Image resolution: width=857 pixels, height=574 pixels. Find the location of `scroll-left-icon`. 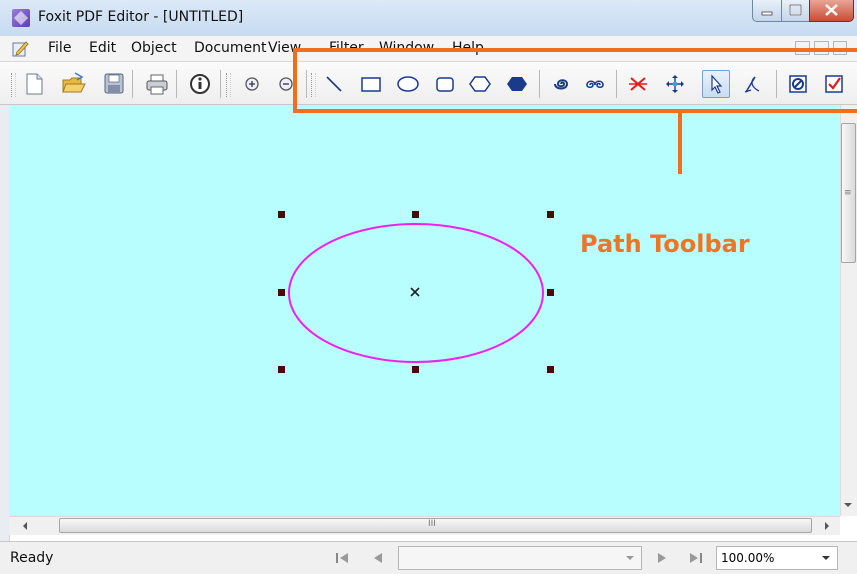

scroll-left-icon is located at coordinates (25, 526).